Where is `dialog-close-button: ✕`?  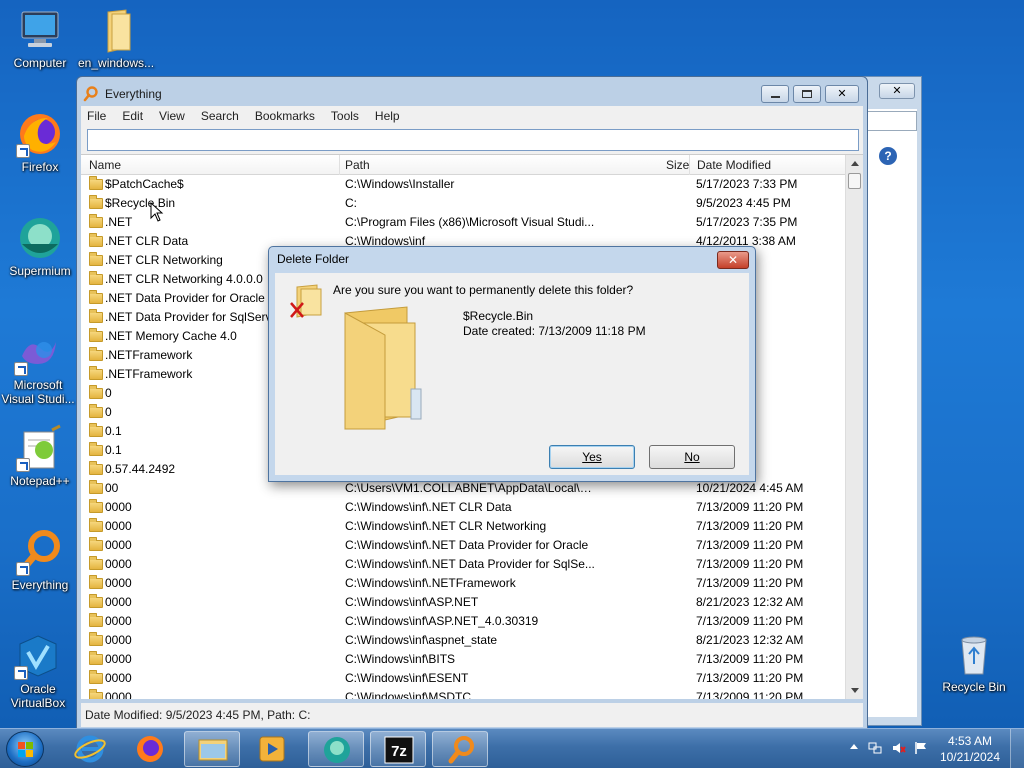
dialog-close-button: ✕ is located at coordinates (733, 260).